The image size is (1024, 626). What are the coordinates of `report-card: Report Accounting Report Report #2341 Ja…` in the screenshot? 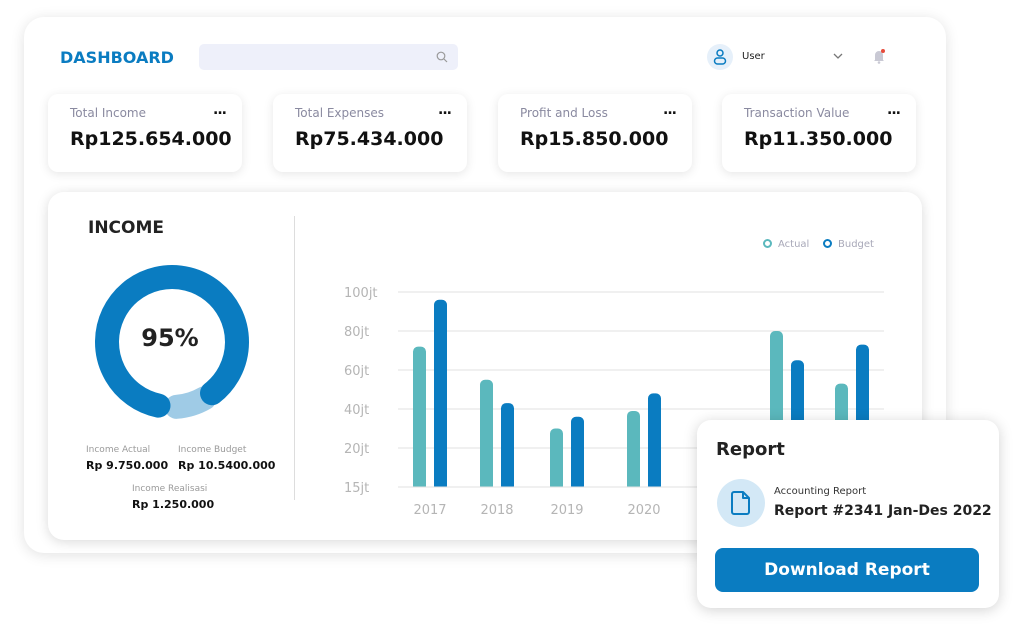 It's located at (848, 514).